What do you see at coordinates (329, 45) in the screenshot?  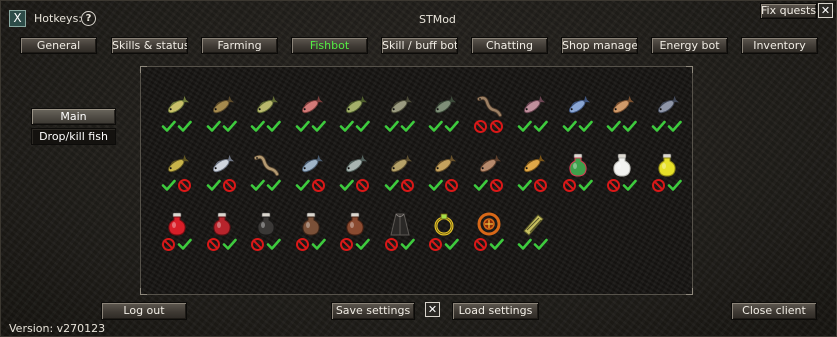 I see `tab-fishbot: Fishbot` at bounding box center [329, 45].